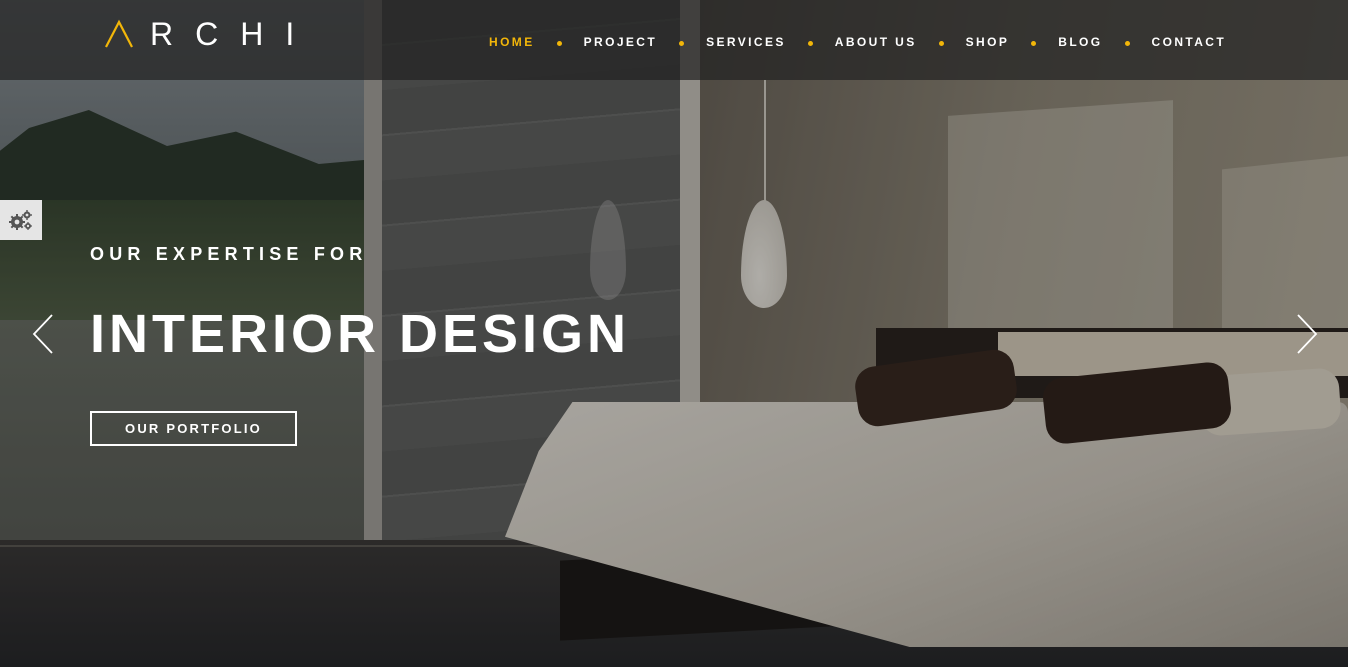 Image resolution: width=1348 pixels, height=667 pixels. I want to click on hero-title: INTERIOR DESIGN, so click(360, 334).